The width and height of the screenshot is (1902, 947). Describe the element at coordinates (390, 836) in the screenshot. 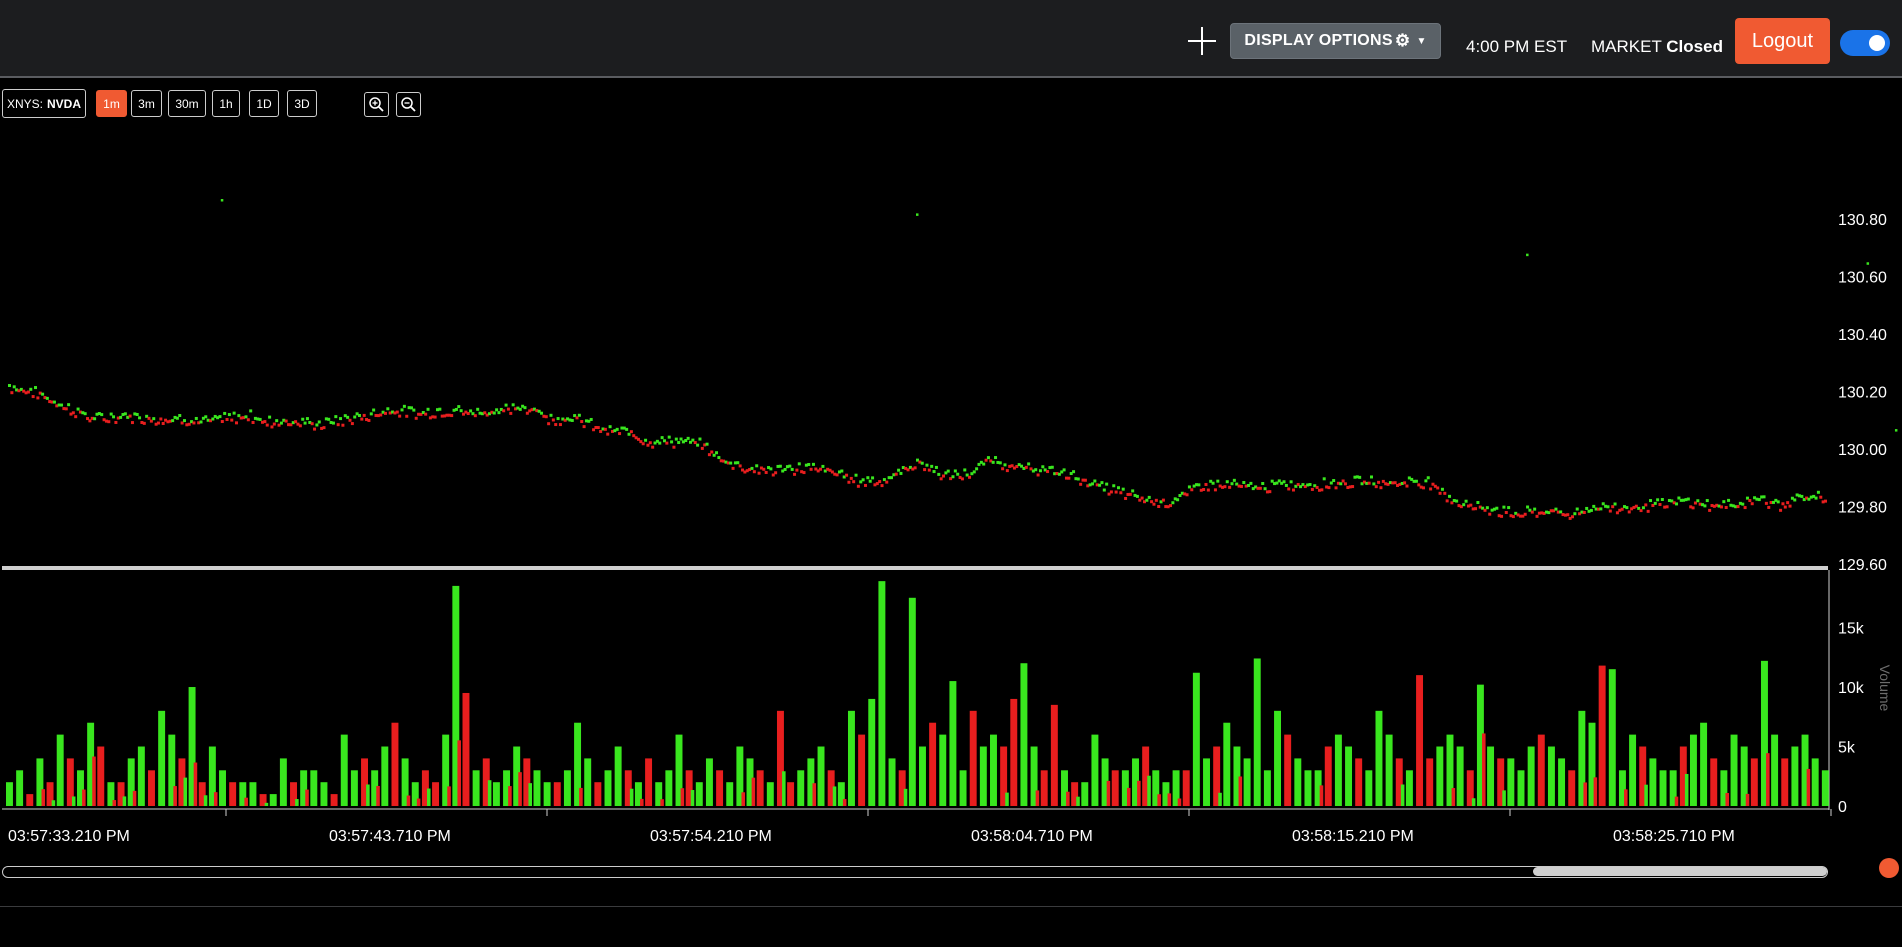

I see `time-tick-label: 03:57:43.710 PM` at that location.